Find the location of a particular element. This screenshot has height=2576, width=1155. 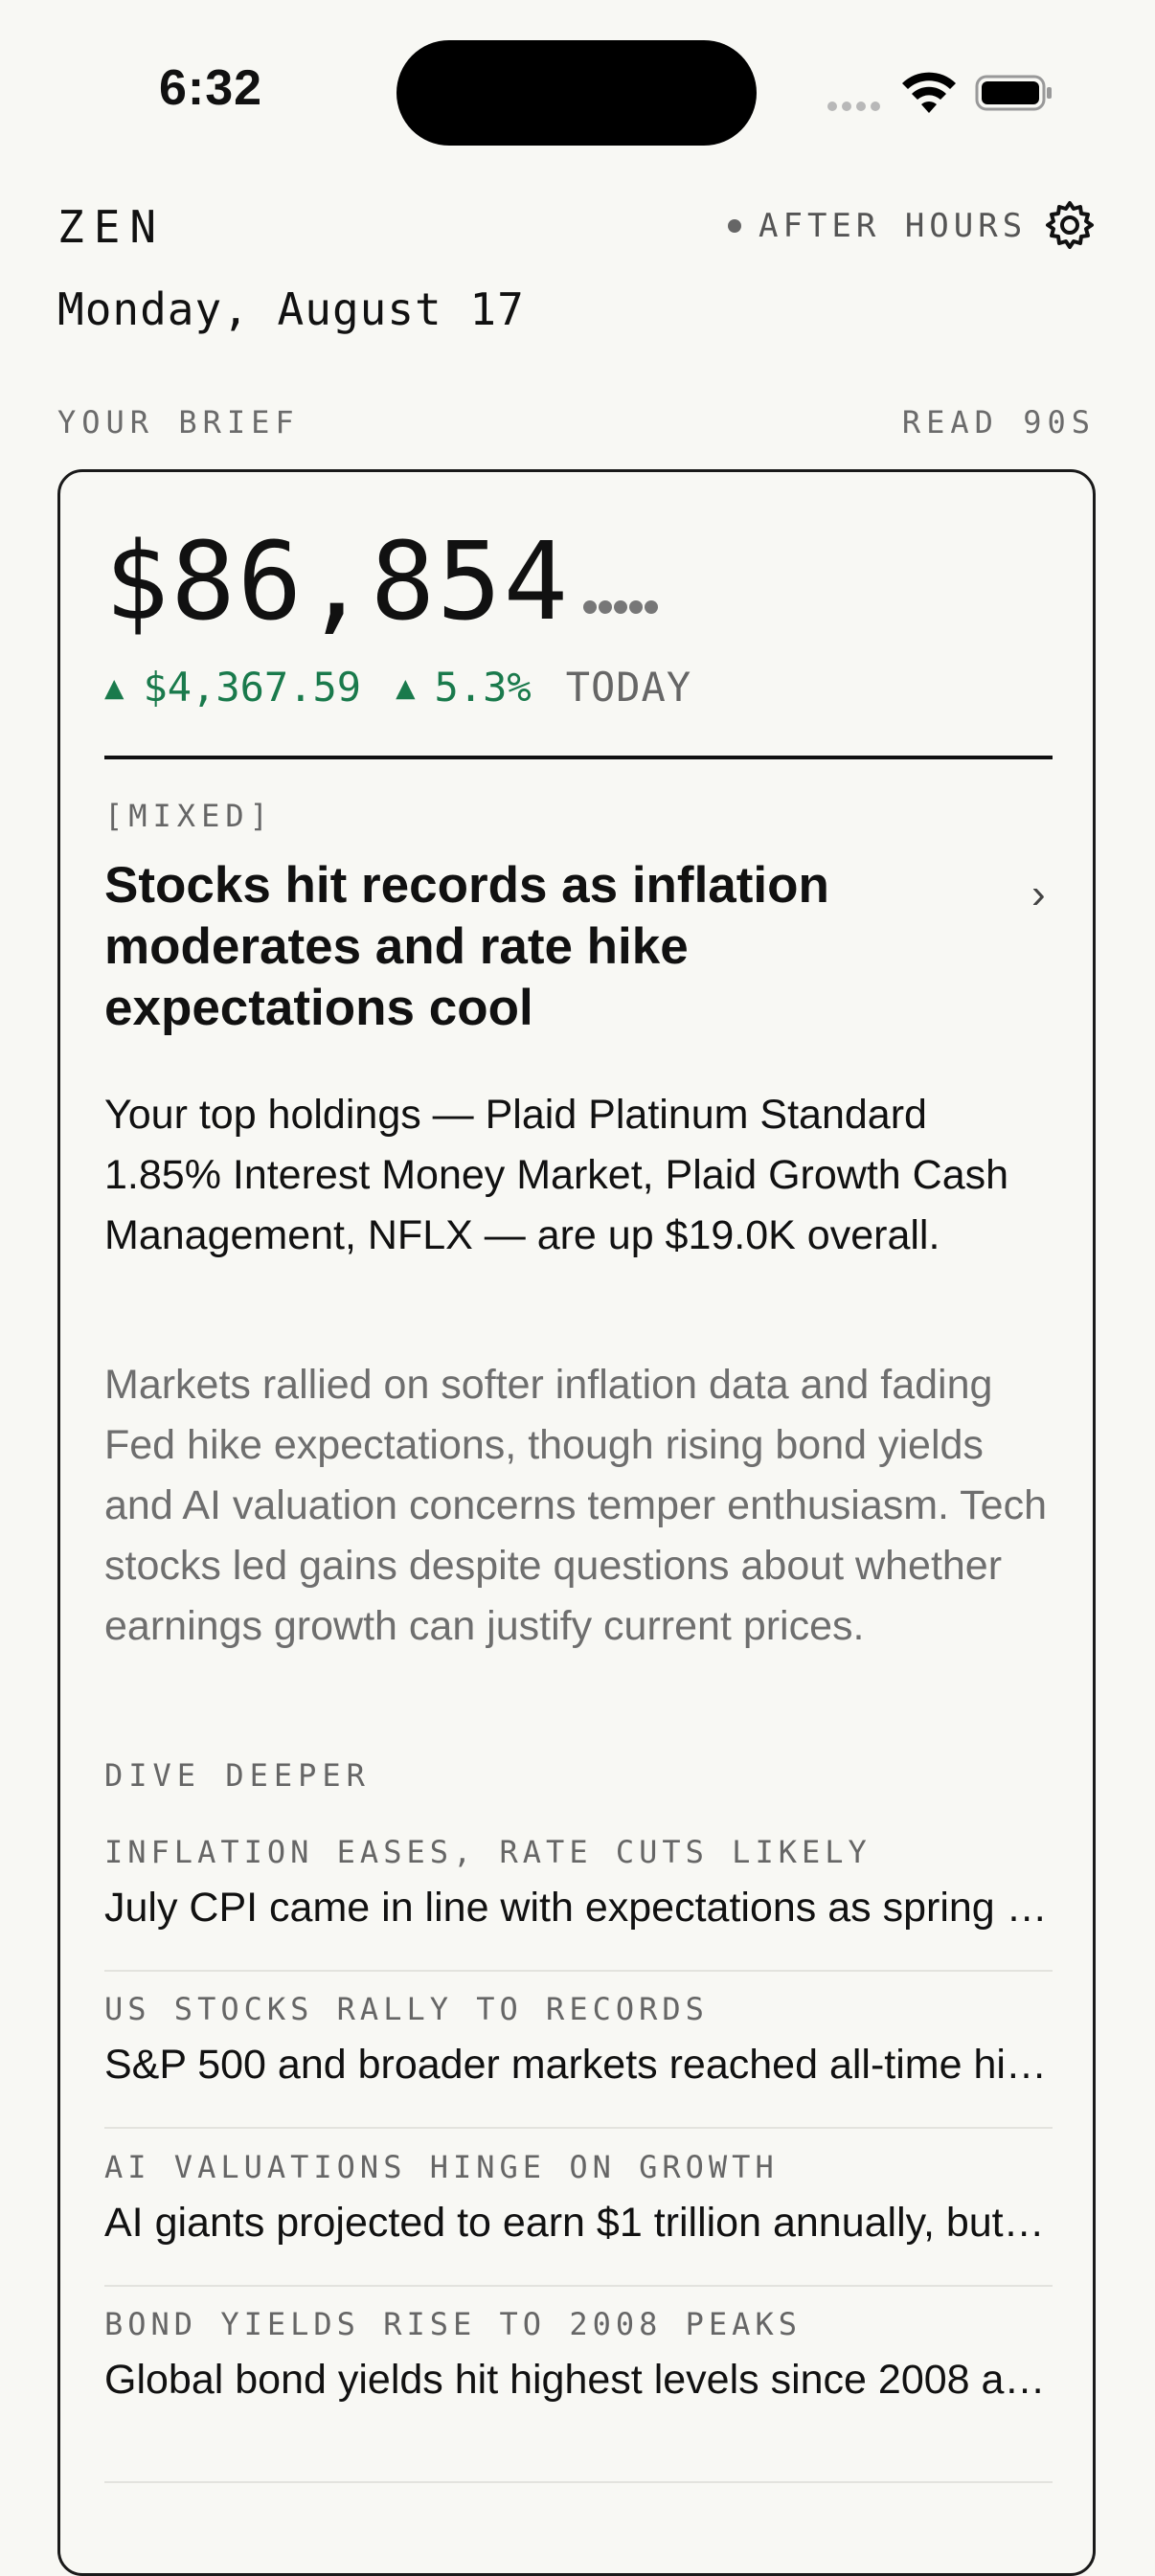

dive-deeper-item-title: BOND YIELDS RISE TO 2008 PEAKS is located at coordinates (453, 2324).